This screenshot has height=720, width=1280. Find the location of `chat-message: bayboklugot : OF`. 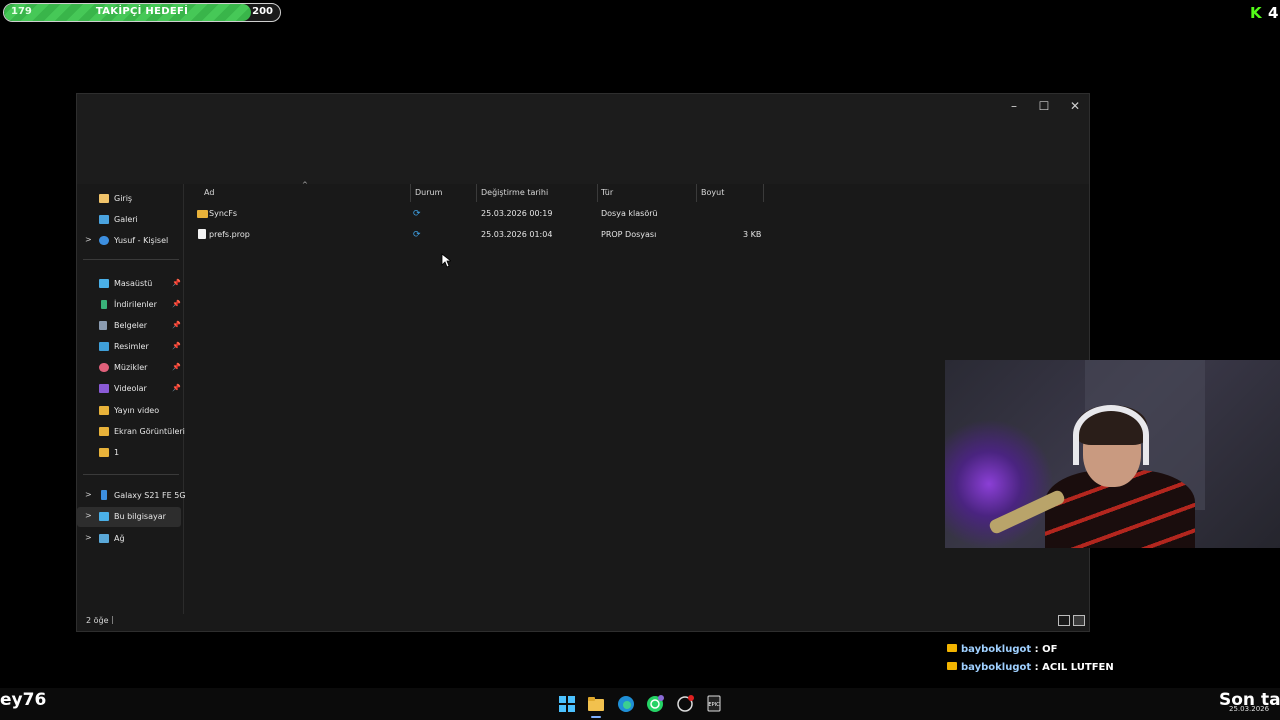

chat-message: bayboklugot : OF is located at coordinates (1002, 649).